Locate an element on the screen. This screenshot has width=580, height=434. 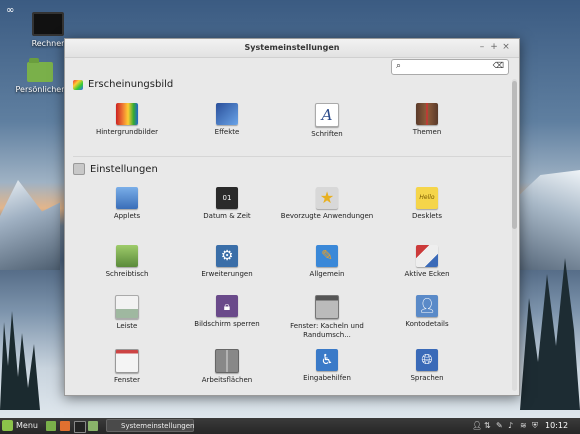
setting-item-wallpaper: Hintergrundbilder is located at coordinates (127, 120).